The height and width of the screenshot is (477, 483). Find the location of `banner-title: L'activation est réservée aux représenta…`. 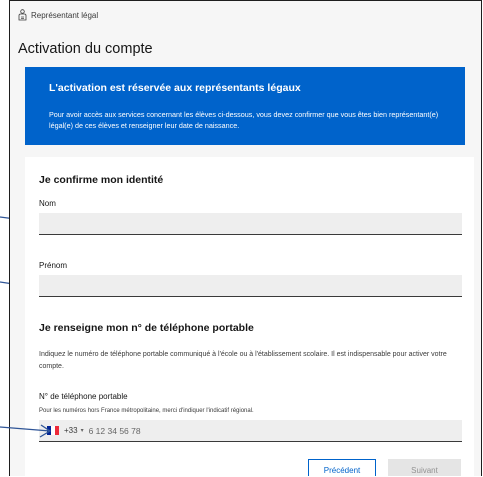

banner-title: L'activation est réservée aux représenta… is located at coordinates (175, 88).